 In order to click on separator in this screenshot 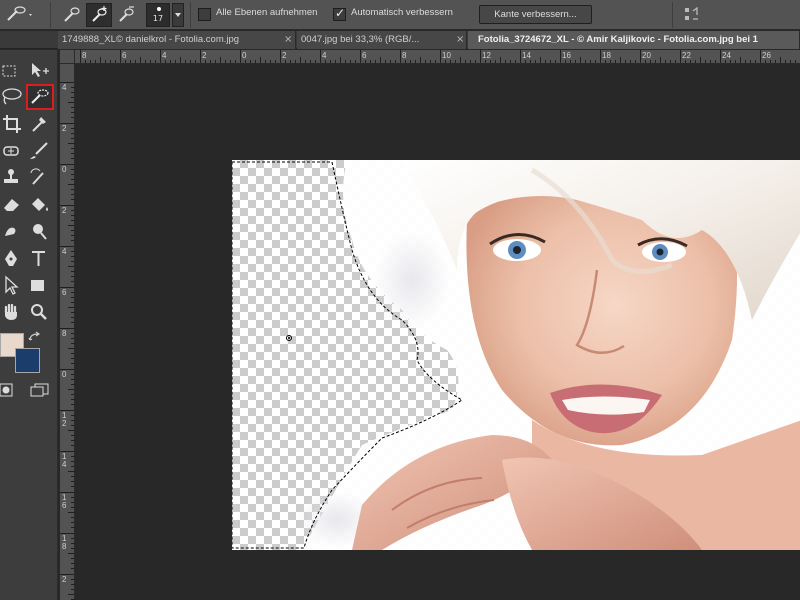, I will do `click(672, 15)`.